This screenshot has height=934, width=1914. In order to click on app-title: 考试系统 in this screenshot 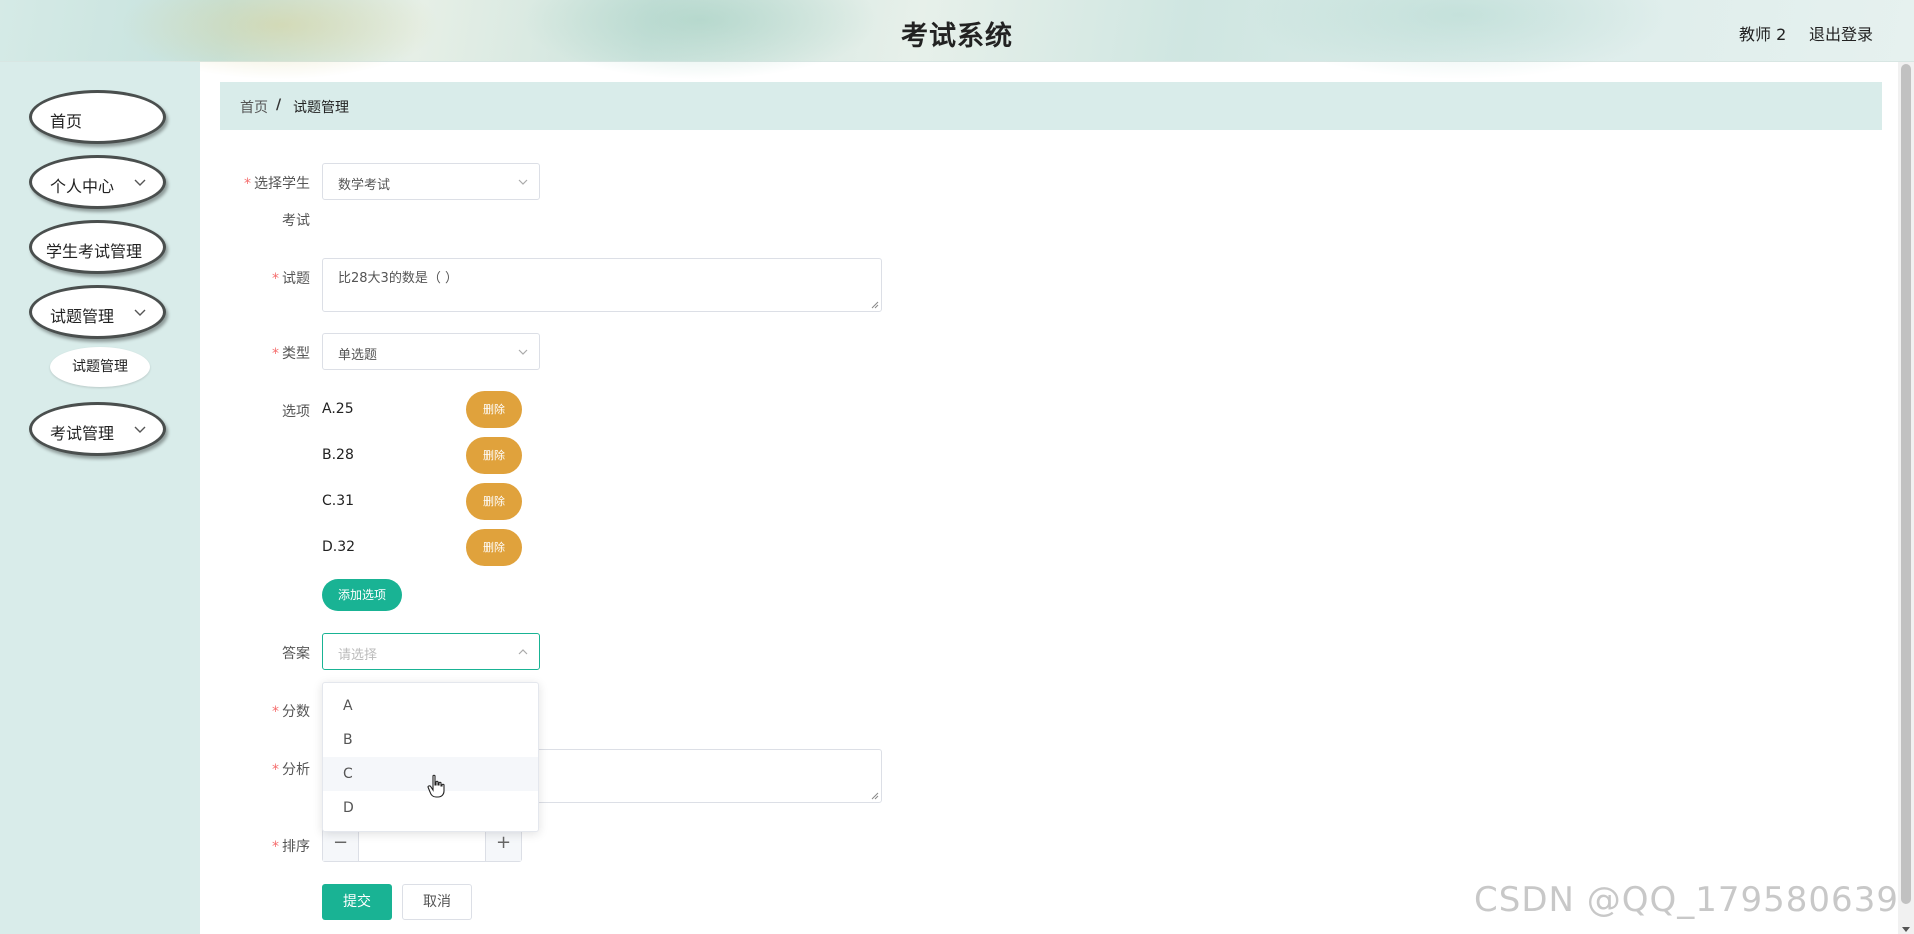, I will do `click(957, 36)`.